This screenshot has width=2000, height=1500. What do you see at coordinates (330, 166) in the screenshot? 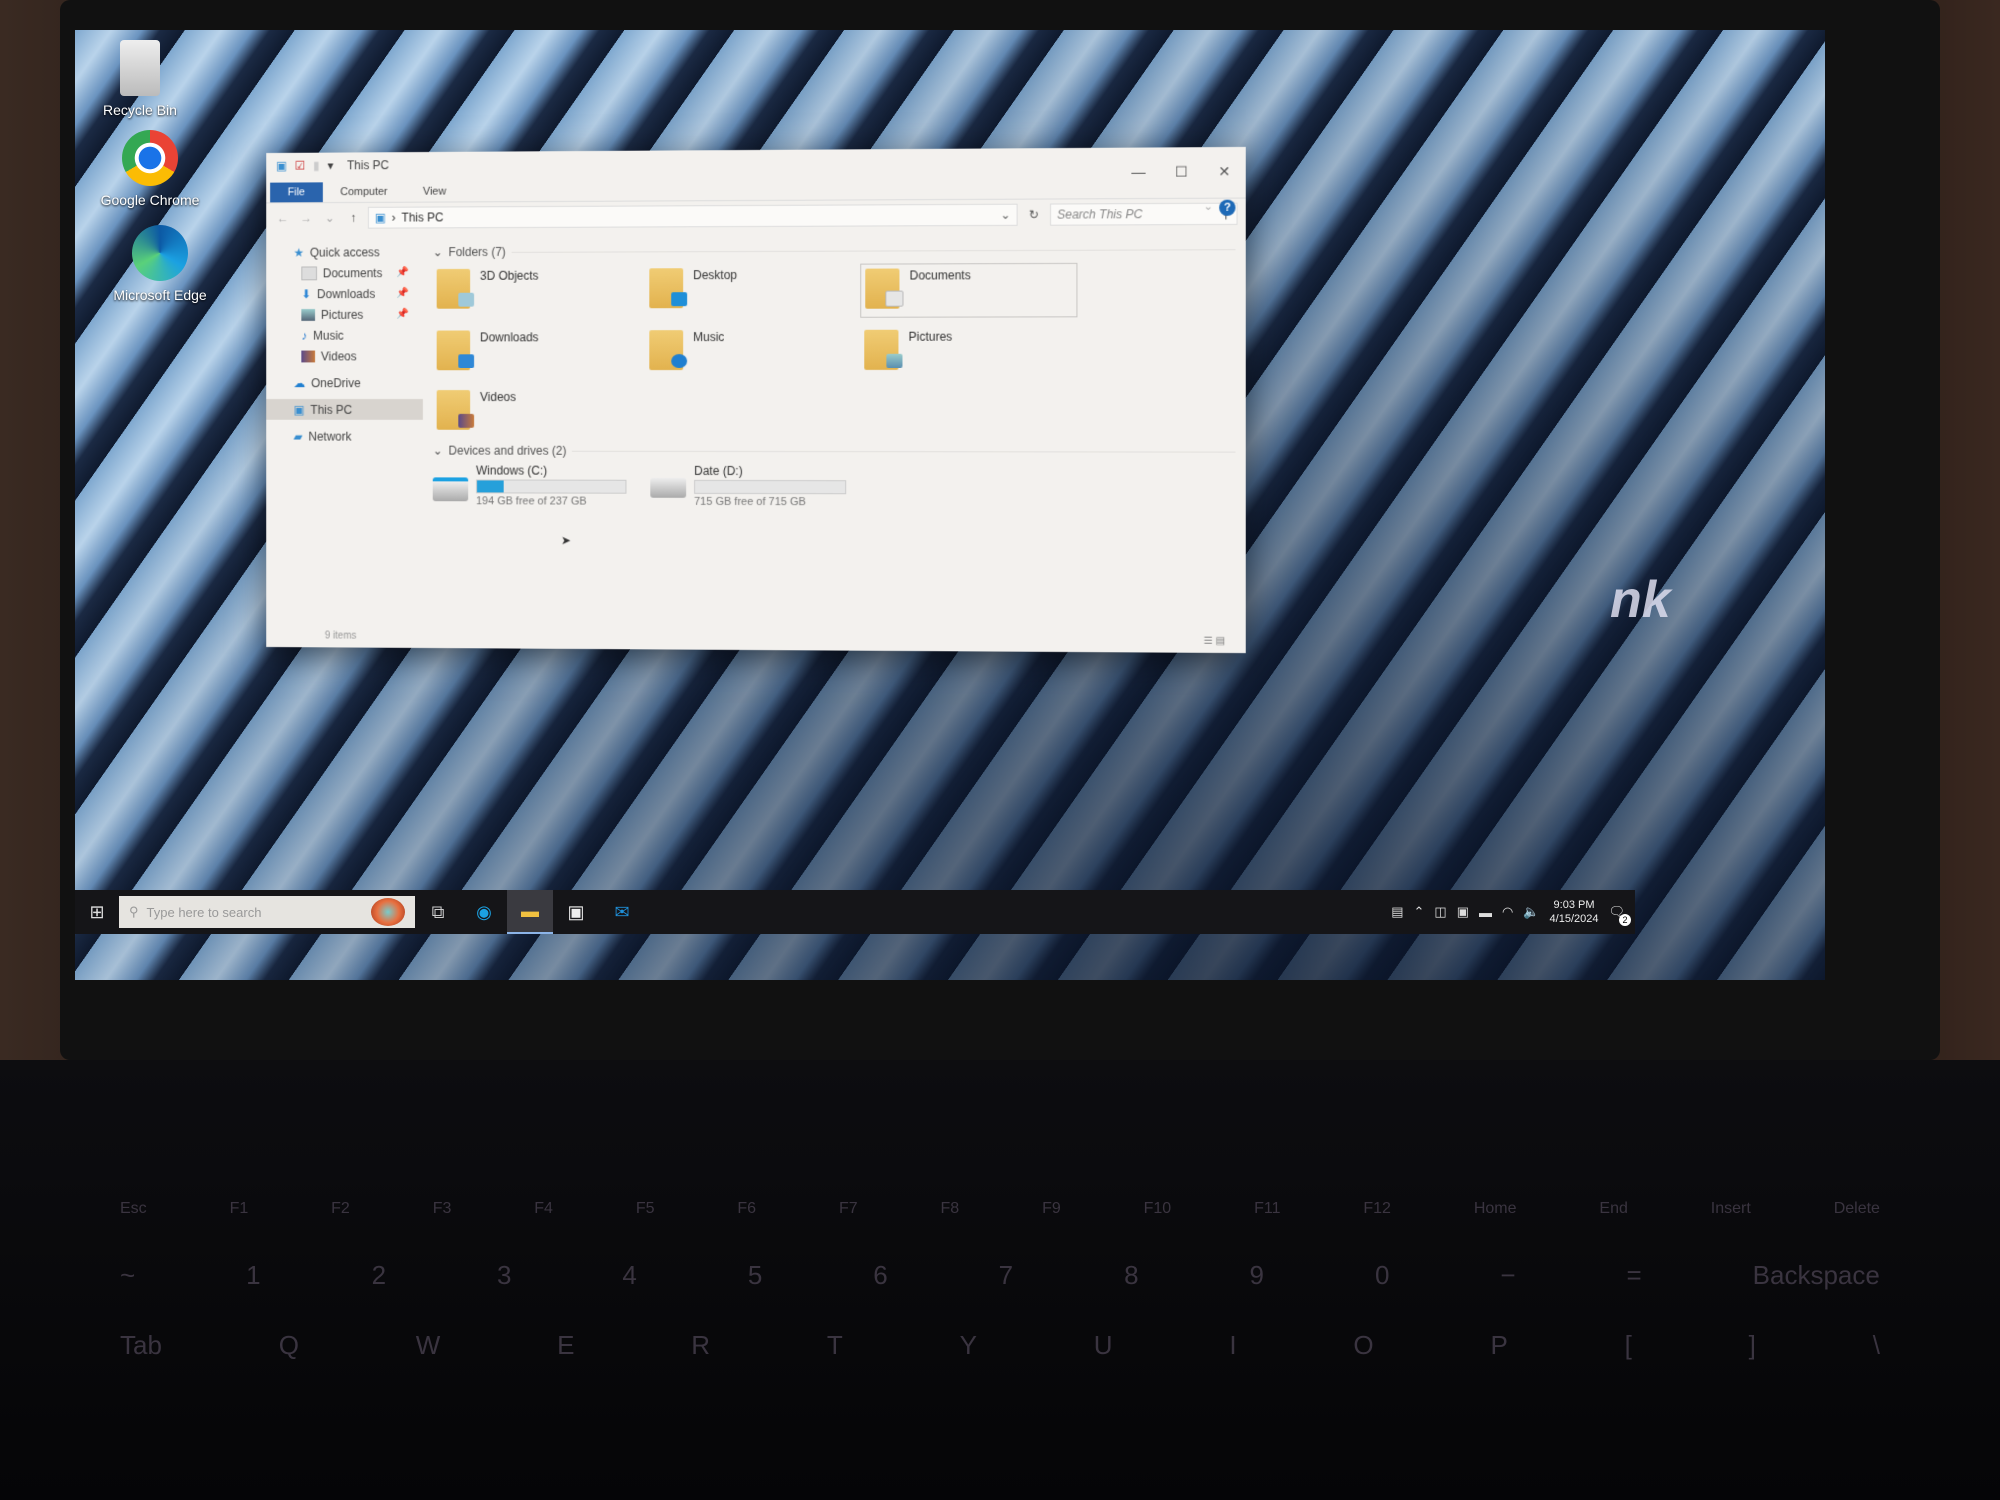
I see `qat-dropdown: ▾` at bounding box center [330, 166].